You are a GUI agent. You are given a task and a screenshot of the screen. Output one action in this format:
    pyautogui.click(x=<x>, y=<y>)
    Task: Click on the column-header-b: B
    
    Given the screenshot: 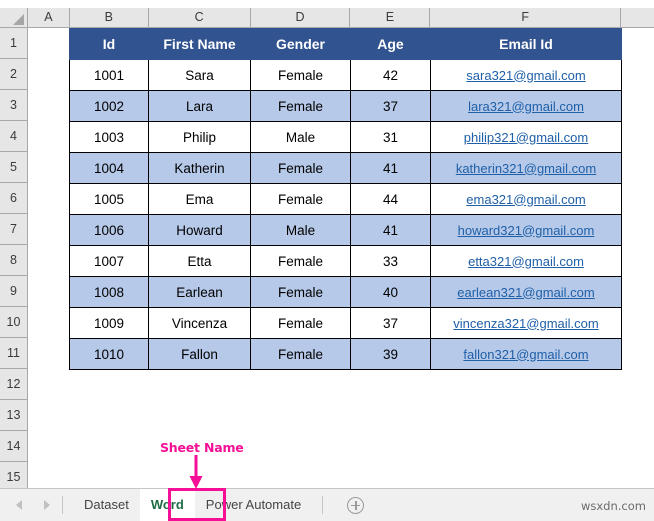 What is the action you would take?
    pyautogui.click(x=109, y=17)
    